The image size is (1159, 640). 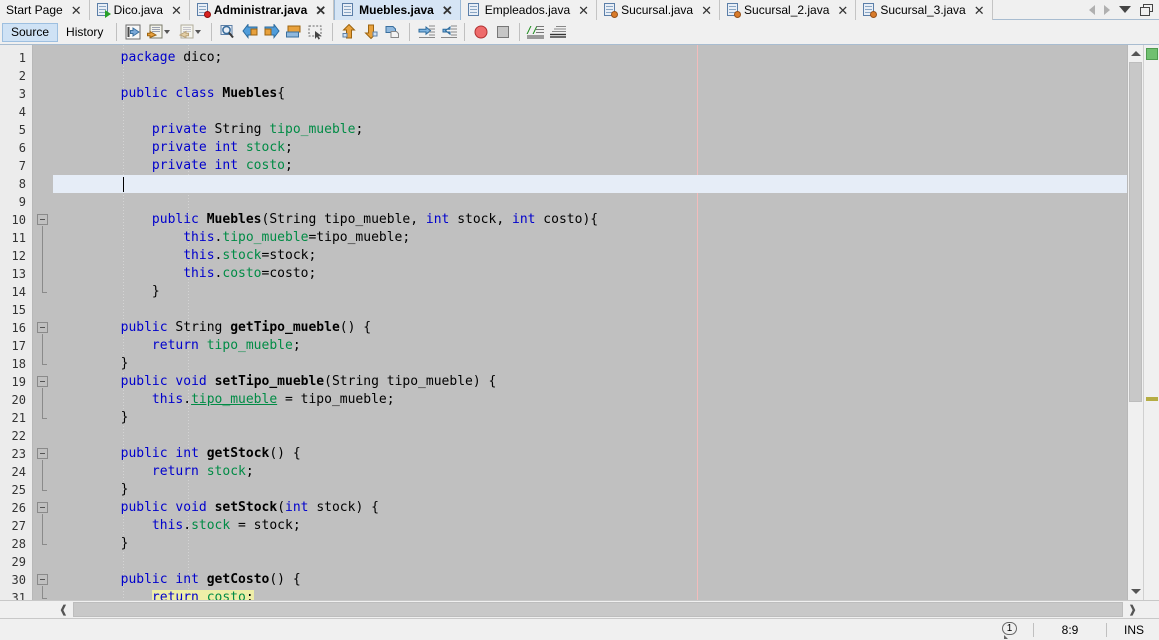 What do you see at coordinates (590, 526) in the screenshot?
I see `code-line: this.stock = stock;` at bounding box center [590, 526].